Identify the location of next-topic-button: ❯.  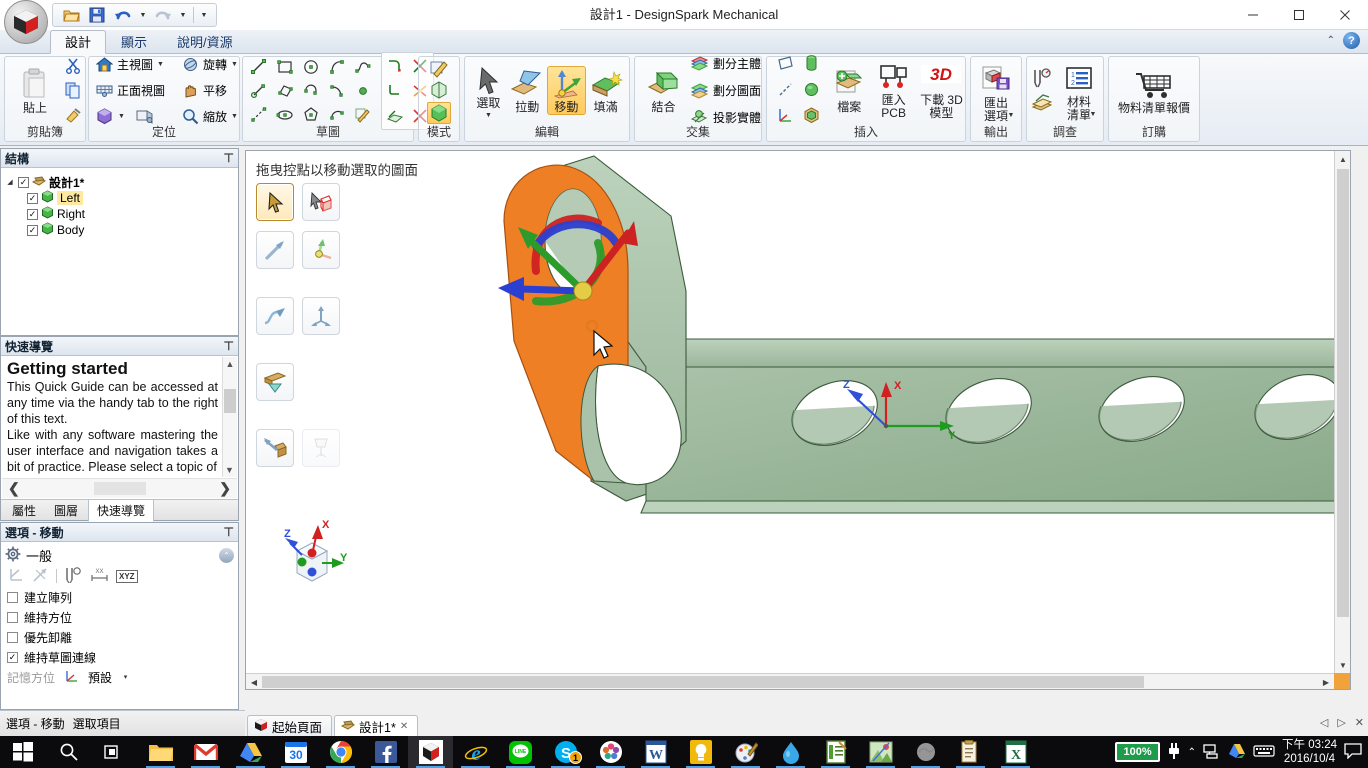
(225, 488).